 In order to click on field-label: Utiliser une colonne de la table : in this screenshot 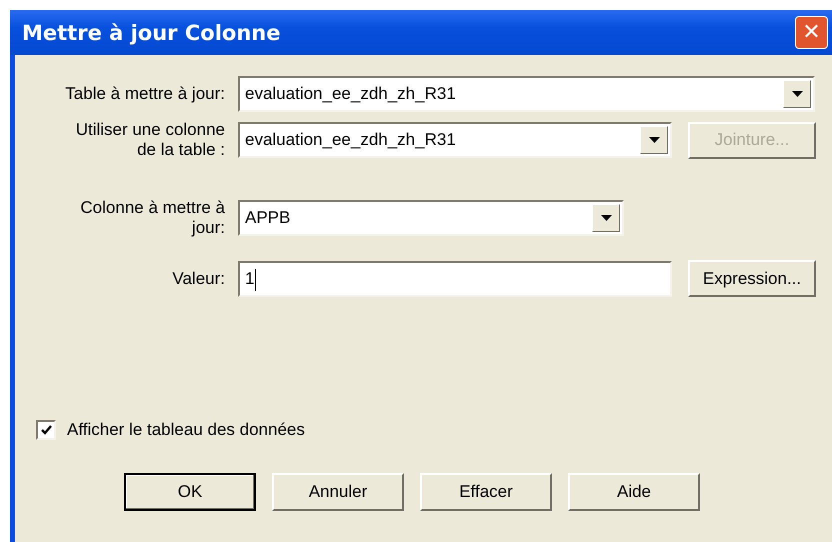, I will do `click(150, 140)`.